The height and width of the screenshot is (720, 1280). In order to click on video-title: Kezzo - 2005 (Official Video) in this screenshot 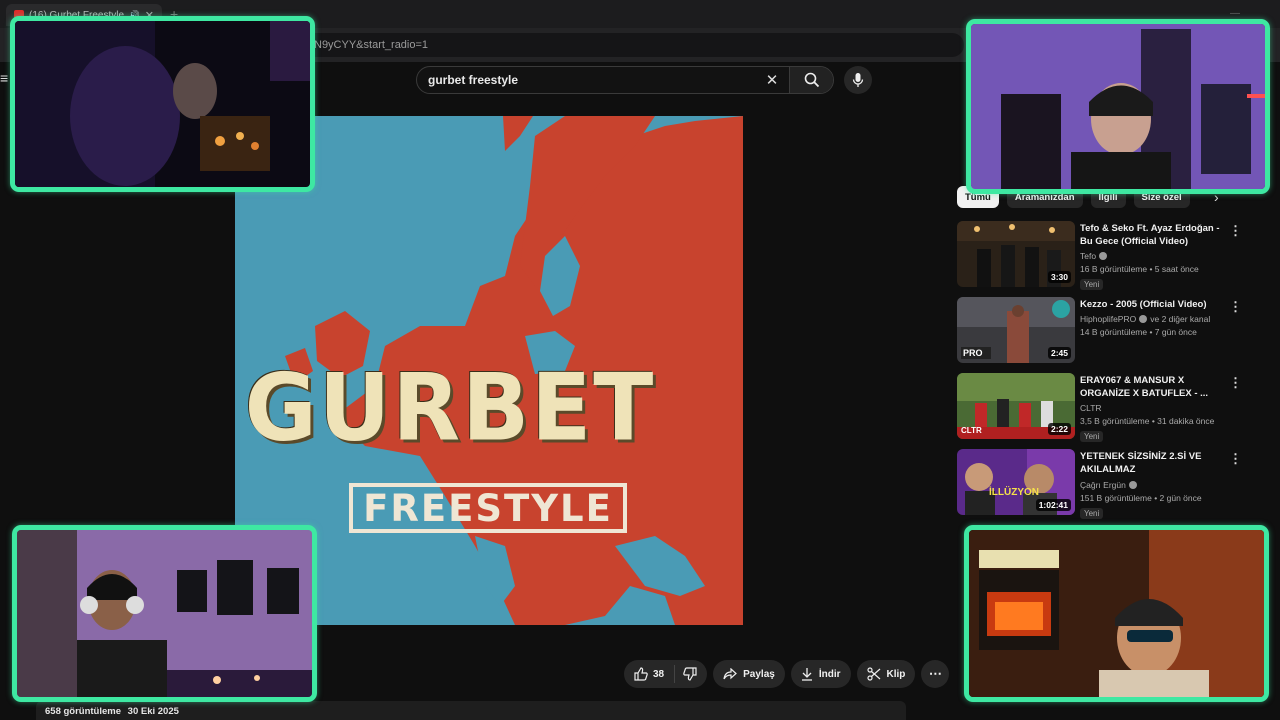, I will do `click(1150, 304)`.